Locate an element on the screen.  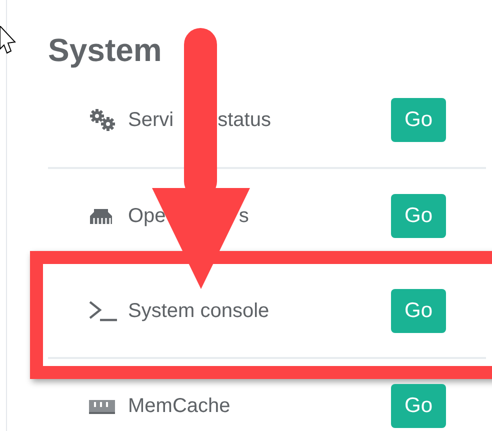
item-label: status is located at coordinates (244, 120).